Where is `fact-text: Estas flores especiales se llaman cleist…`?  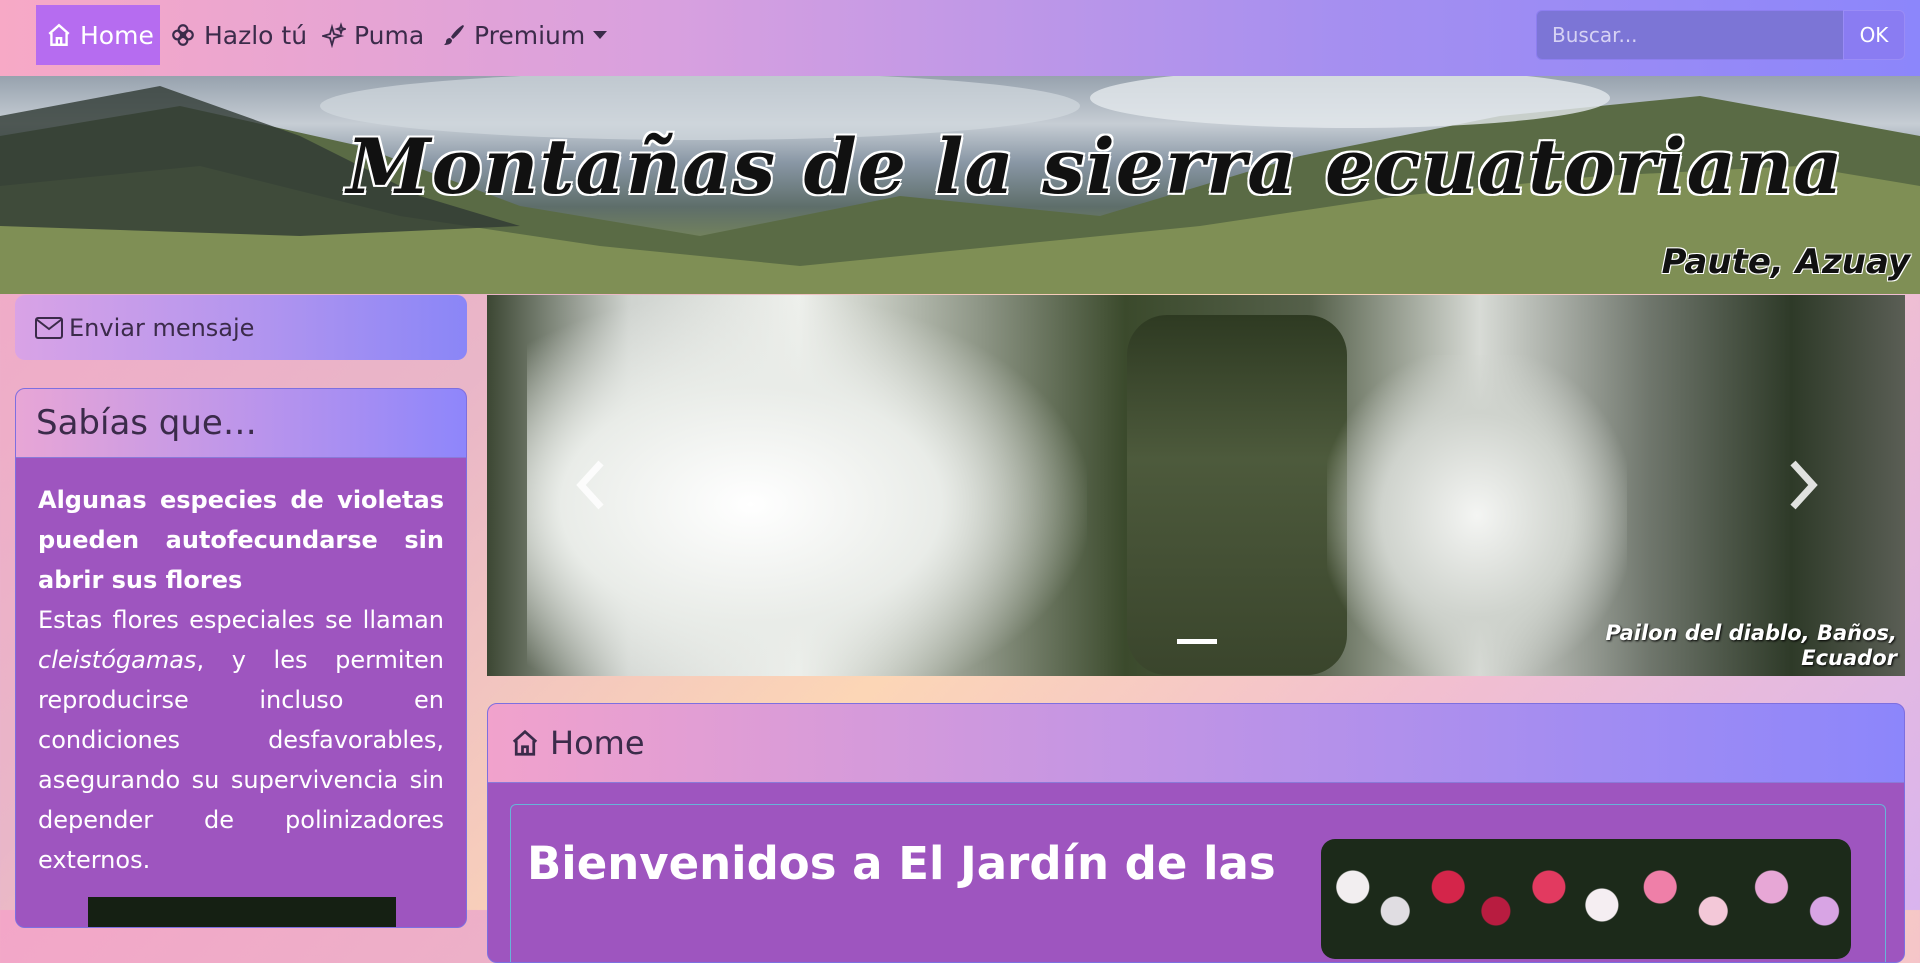
fact-text: Estas flores especiales se llaman cleist… is located at coordinates (241, 740).